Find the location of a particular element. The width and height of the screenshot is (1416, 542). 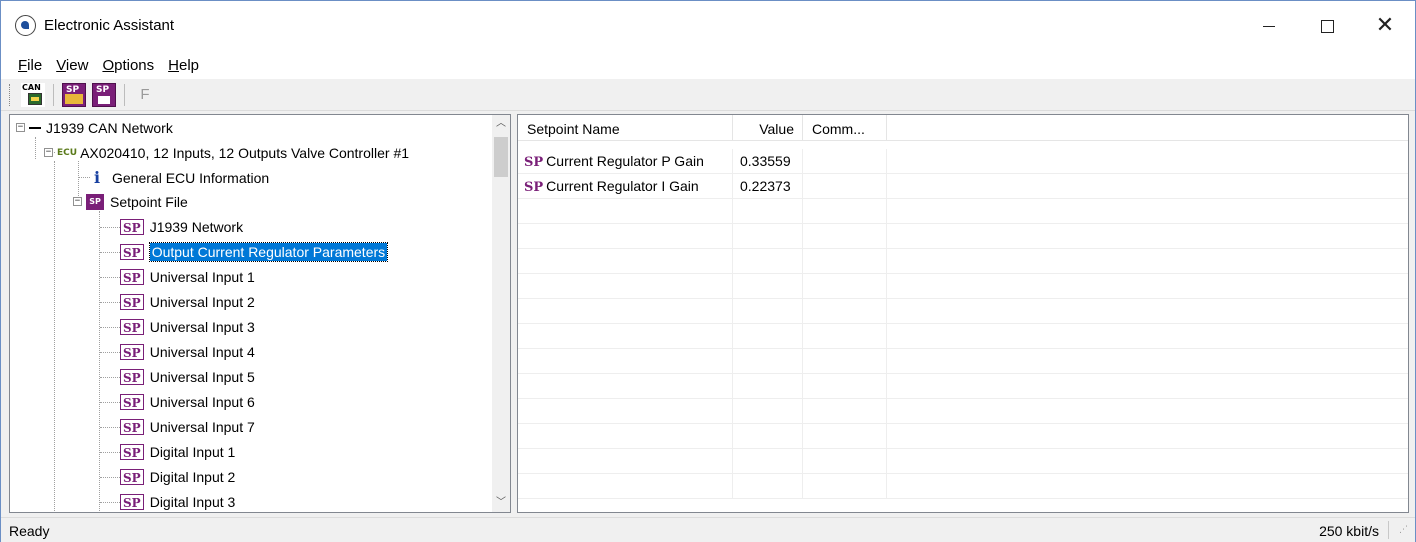

tree-item-network: − J1939 CAN Network is located at coordinates (94, 127).